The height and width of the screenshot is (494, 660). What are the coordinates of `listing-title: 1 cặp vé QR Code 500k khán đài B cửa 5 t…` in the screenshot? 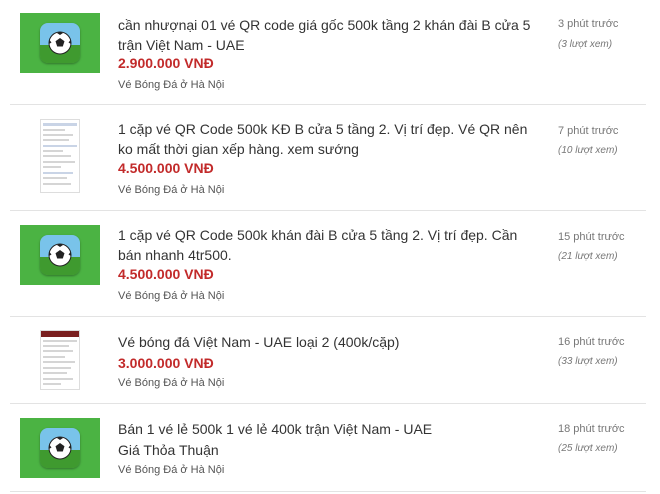 It's located at (328, 245).